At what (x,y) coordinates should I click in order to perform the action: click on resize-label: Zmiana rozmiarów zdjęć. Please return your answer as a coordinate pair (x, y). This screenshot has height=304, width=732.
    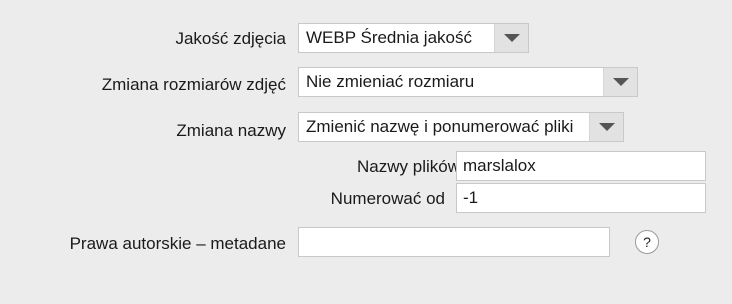
    Looking at the image, I should click on (193, 84).